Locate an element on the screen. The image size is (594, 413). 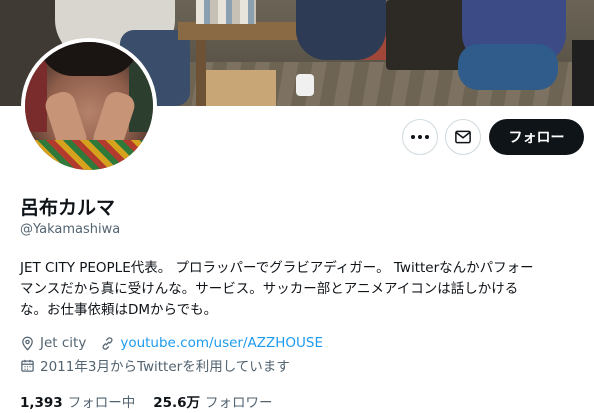
avatar-shirt is located at coordinates (89, 155).